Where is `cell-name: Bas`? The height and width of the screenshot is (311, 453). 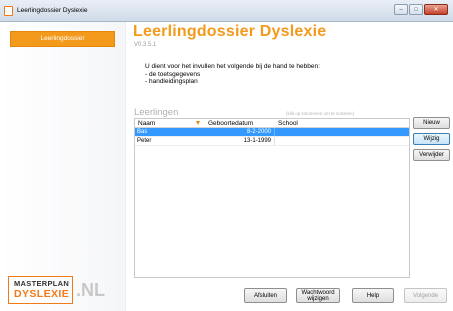 cell-name: Bas is located at coordinates (142, 132).